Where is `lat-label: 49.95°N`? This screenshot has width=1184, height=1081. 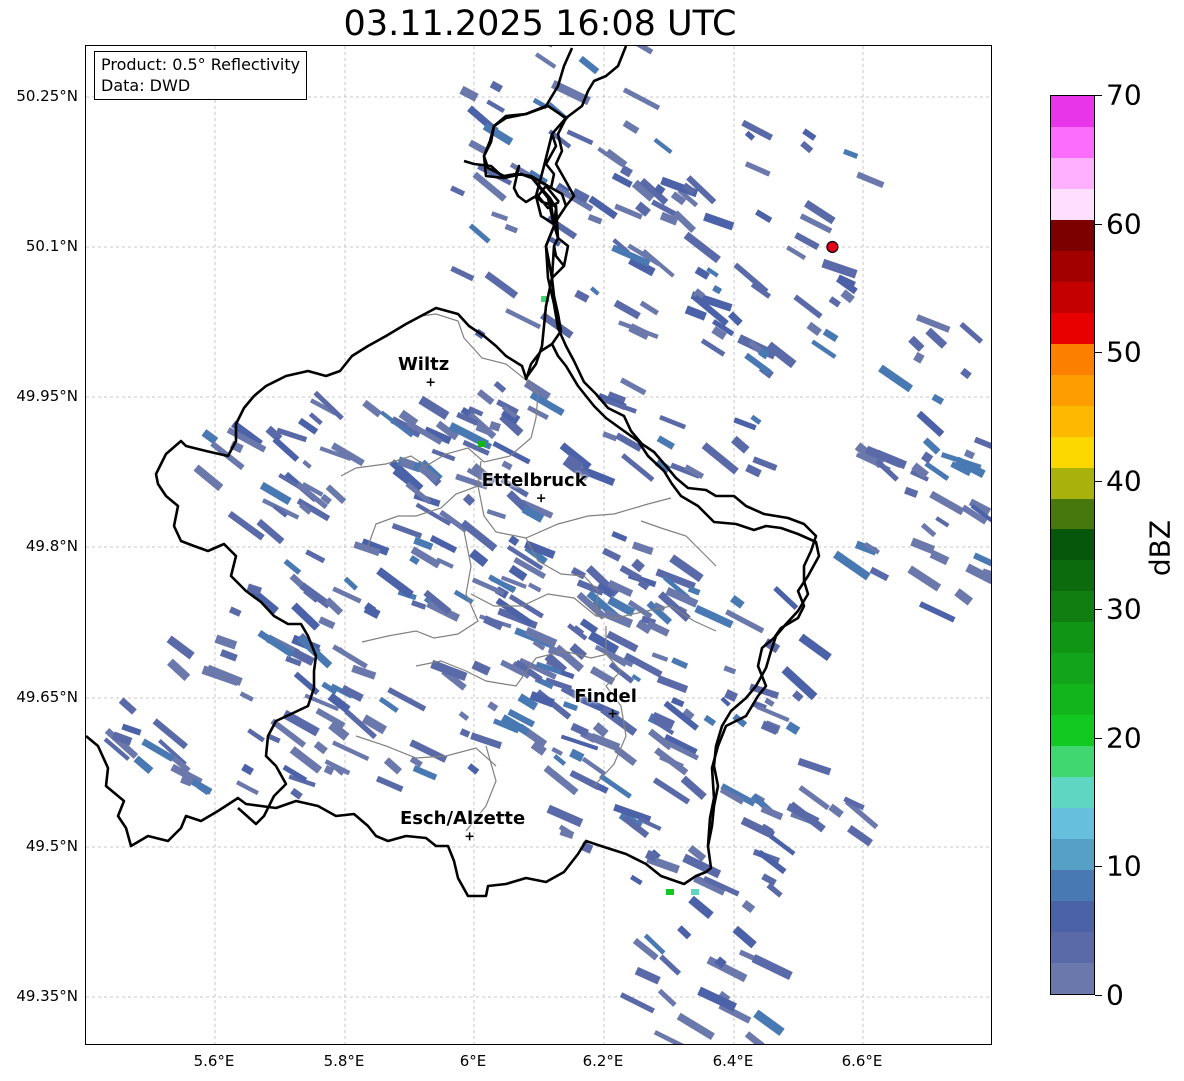 lat-label: 49.95°N is located at coordinates (47, 396).